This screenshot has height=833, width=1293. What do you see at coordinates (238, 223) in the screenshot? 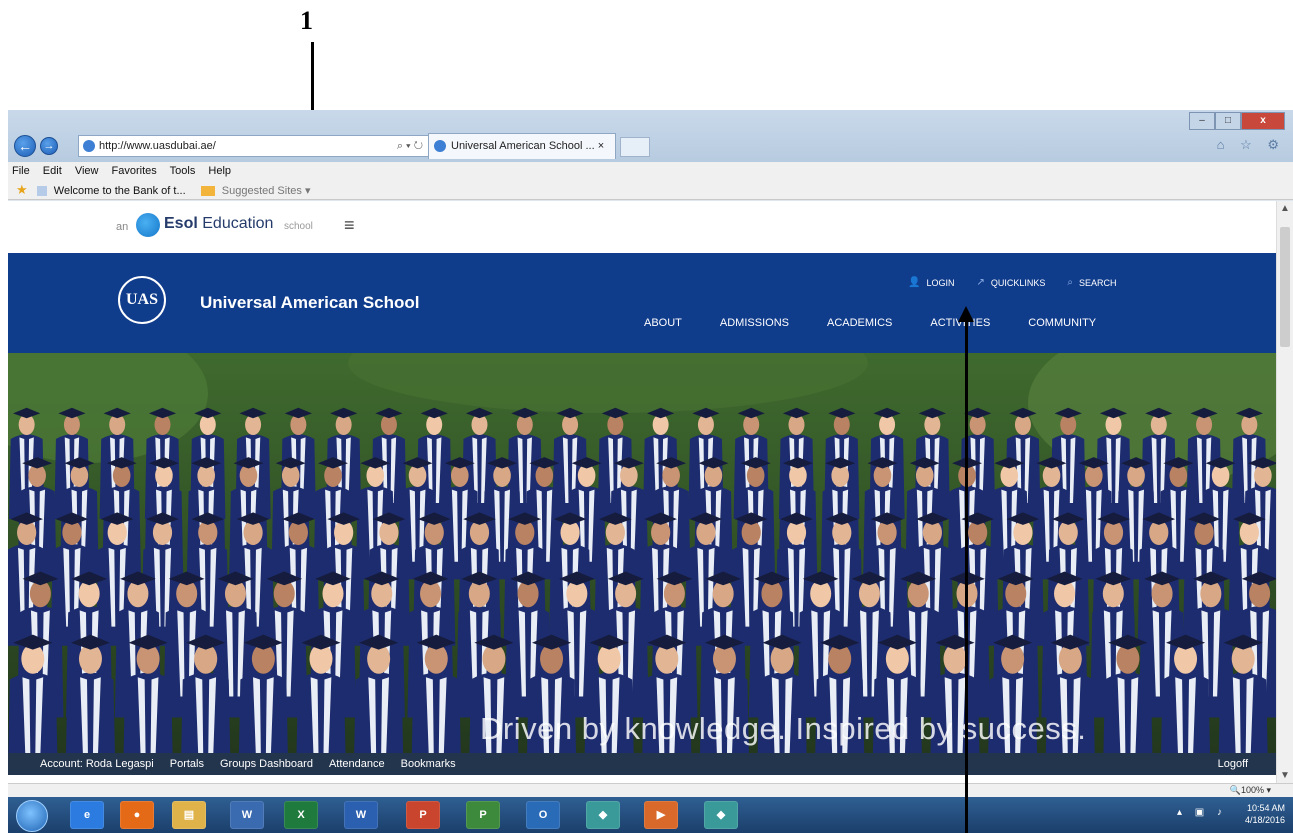
I see `esol-brand-rest: Education` at bounding box center [238, 223].